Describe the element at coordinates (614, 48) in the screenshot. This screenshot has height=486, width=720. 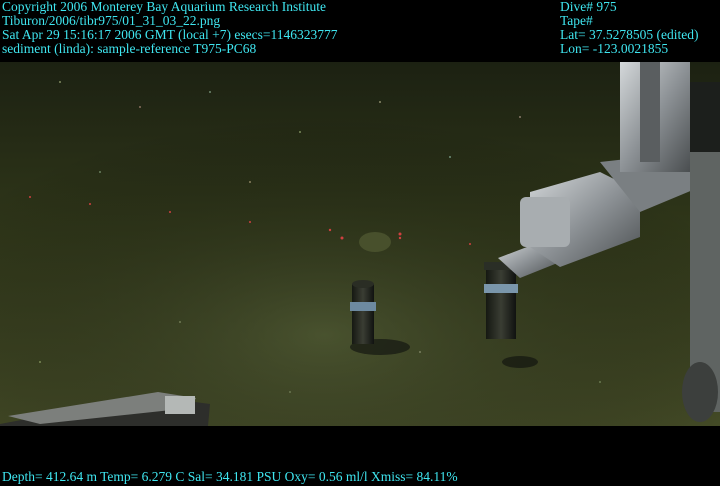
I see `longitude-text: Lon= -123.0021855` at that location.